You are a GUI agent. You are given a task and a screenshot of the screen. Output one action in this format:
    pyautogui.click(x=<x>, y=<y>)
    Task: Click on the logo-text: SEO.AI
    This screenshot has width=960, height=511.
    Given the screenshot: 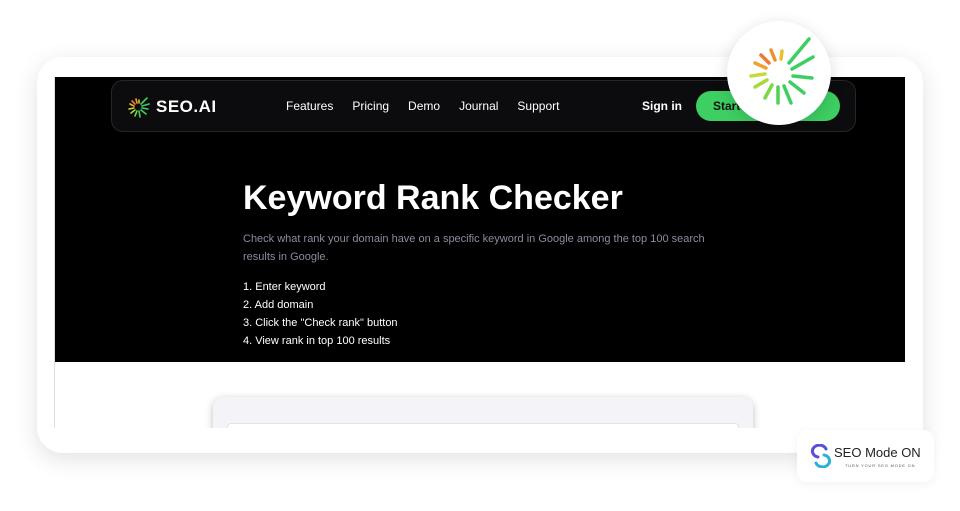 What is the action you would take?
    pyautogui.click(x=186, y=106)
    